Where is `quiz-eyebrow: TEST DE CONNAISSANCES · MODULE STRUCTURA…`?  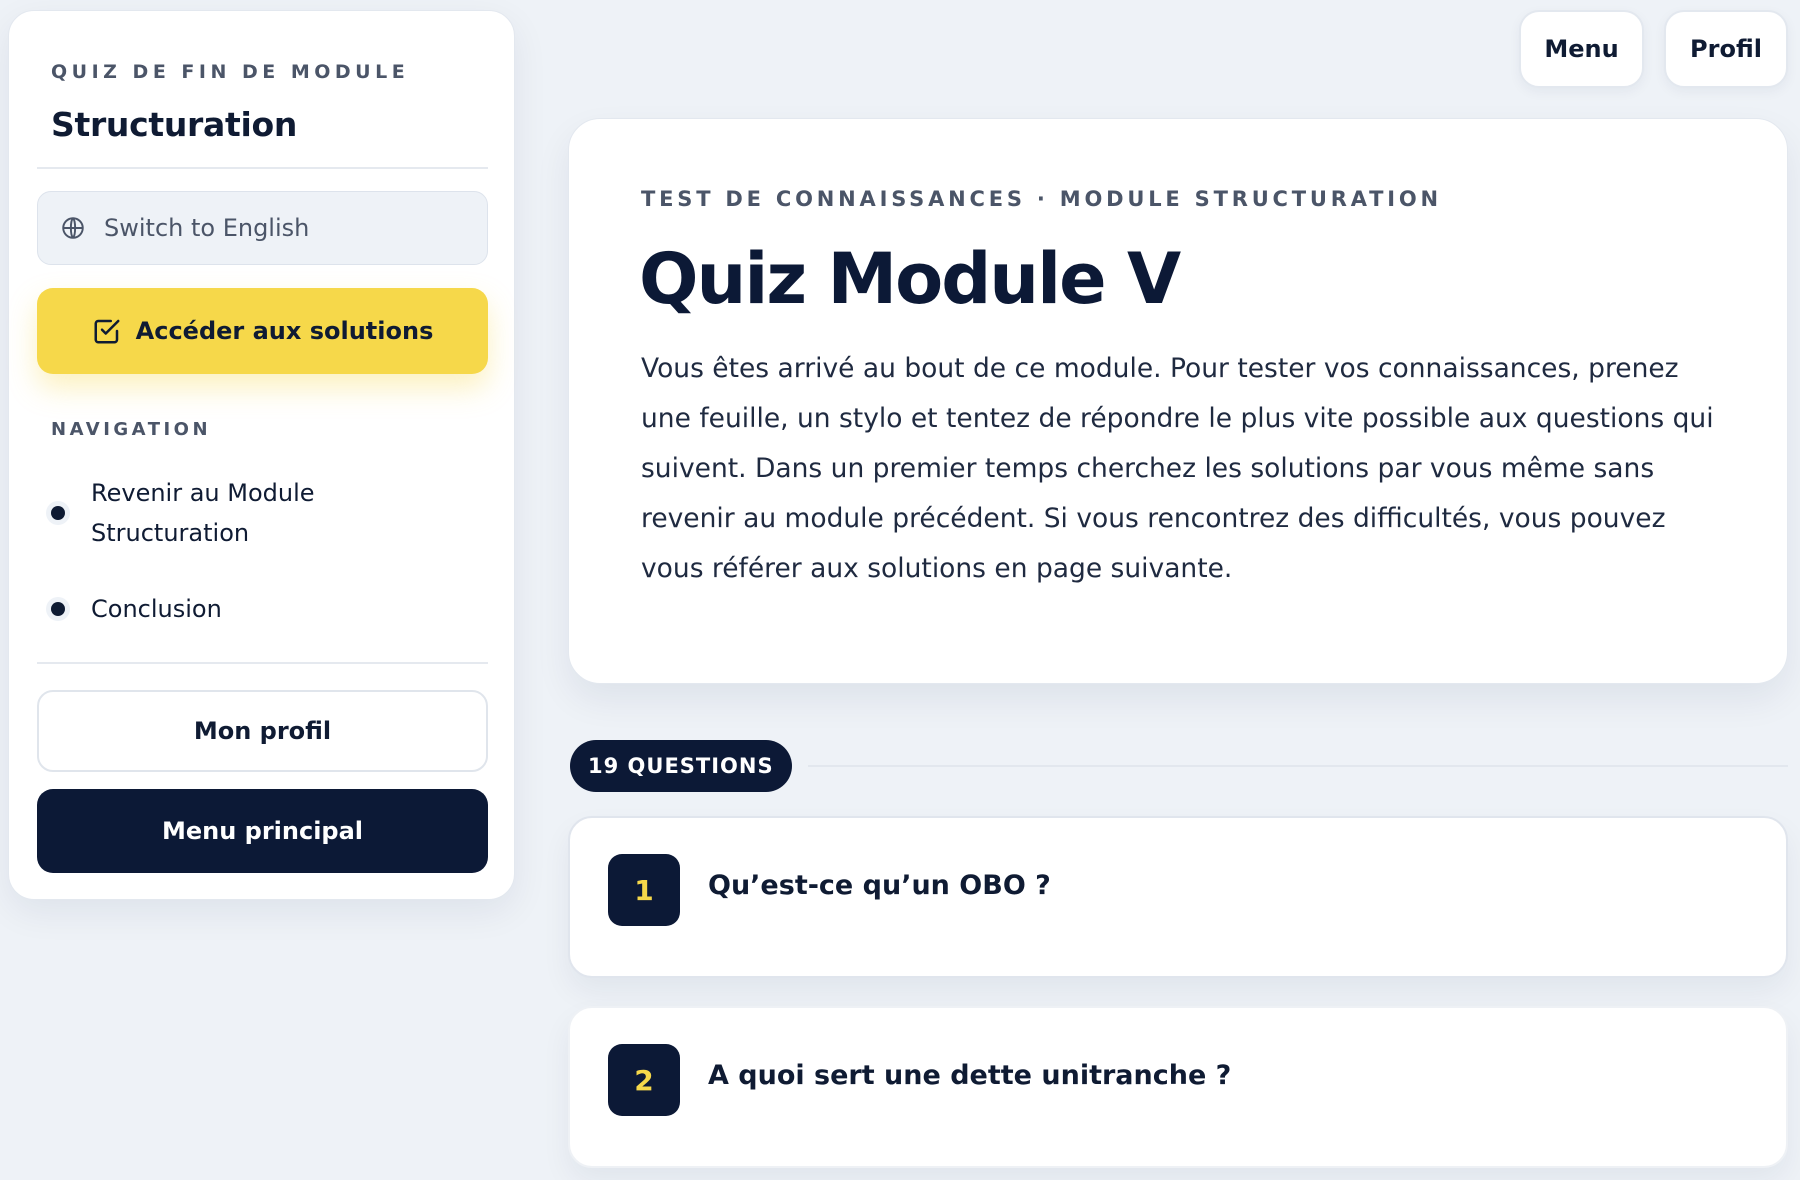 quiz-eyebrow: TEST DE CONNAISSANCES · MODULE STRUCTURA… is located at coordinates (1041, 199).